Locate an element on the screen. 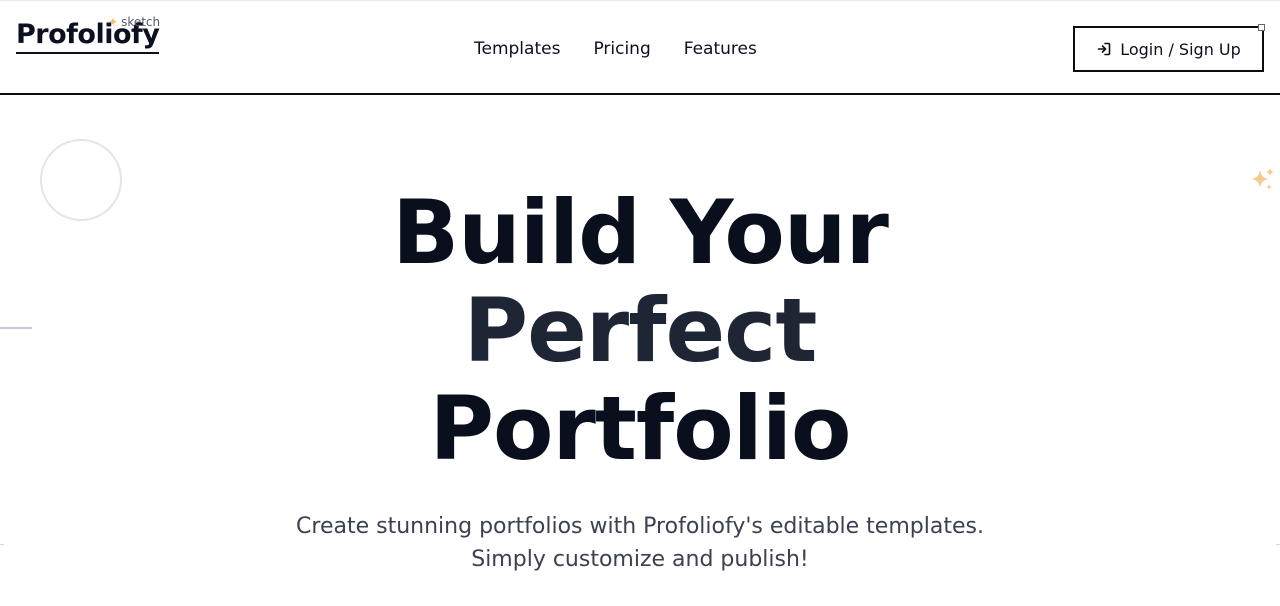 The height and width of the screenshot is (606, 1280). brand-tag-label: sketch is located at coordinates (141, 22).